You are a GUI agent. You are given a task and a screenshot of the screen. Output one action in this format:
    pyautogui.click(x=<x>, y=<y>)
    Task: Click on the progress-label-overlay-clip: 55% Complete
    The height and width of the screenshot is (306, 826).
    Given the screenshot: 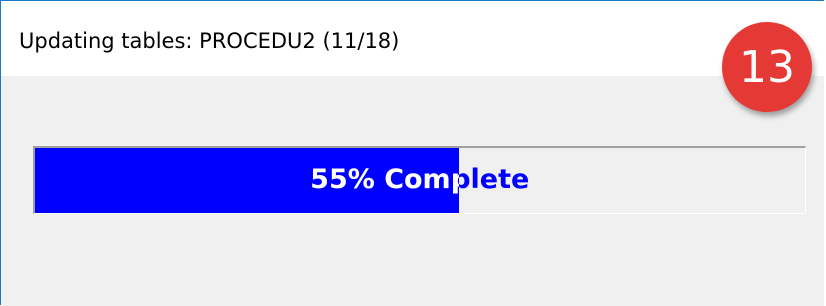 What is the action you would take?
    pyautogui.click(x=246, y=180)
    